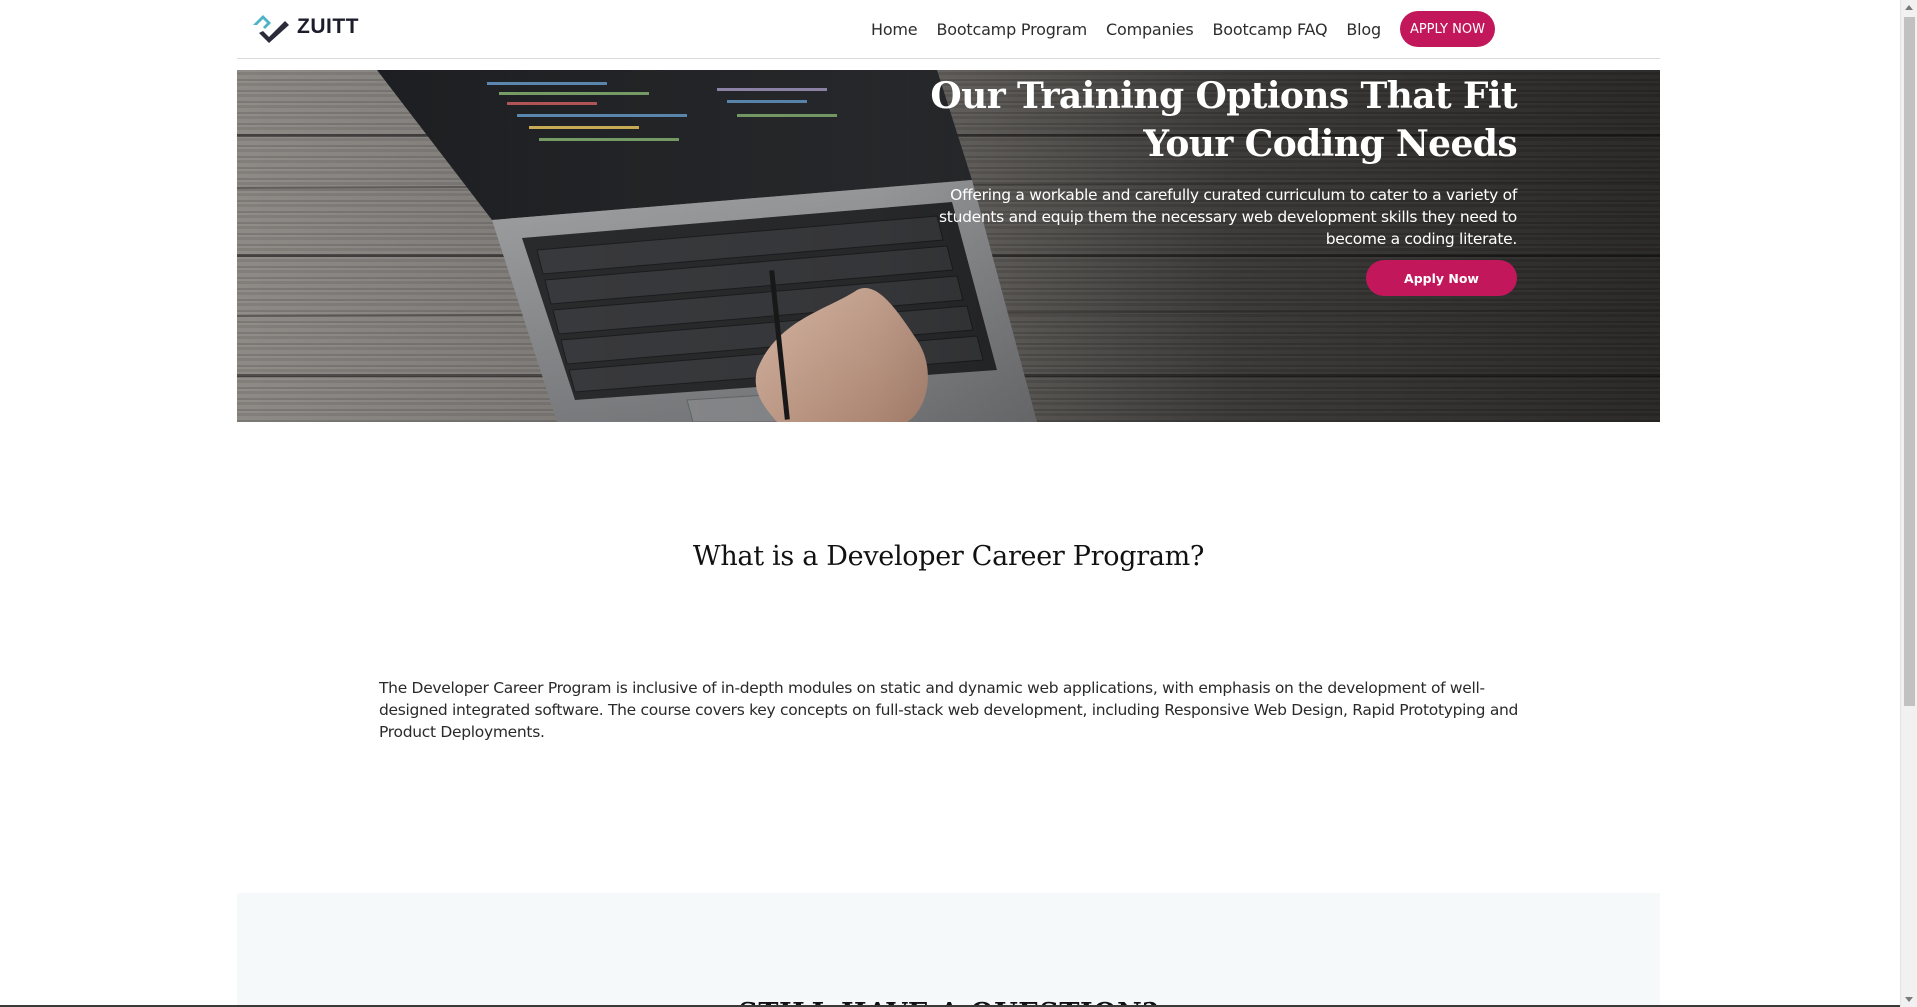 This screenshot has width=1917, height=1007. Describe the element at coordinates (1011, 29) in the screenshot. I see `nav-bootcamp-program: Bootcamp Program` at that location.